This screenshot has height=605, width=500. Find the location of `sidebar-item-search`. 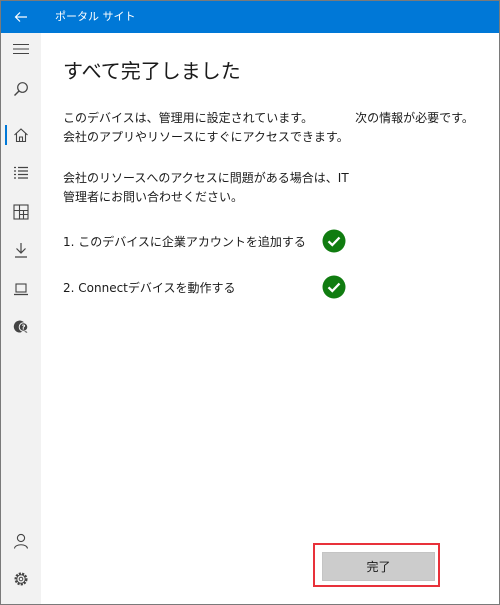

sidebar-item-search is located at coordinates (21, 89).